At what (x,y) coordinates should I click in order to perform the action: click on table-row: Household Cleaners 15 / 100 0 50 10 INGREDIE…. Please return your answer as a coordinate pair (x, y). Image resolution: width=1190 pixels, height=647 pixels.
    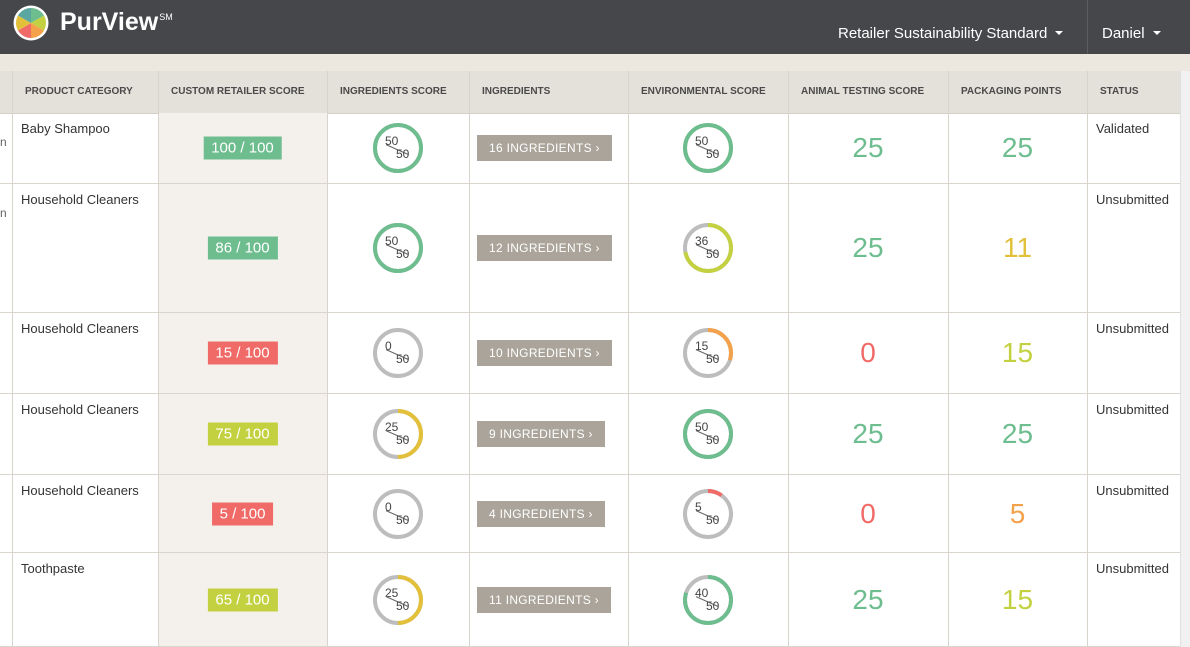
    Looking at the image, I should click on (590, 353).